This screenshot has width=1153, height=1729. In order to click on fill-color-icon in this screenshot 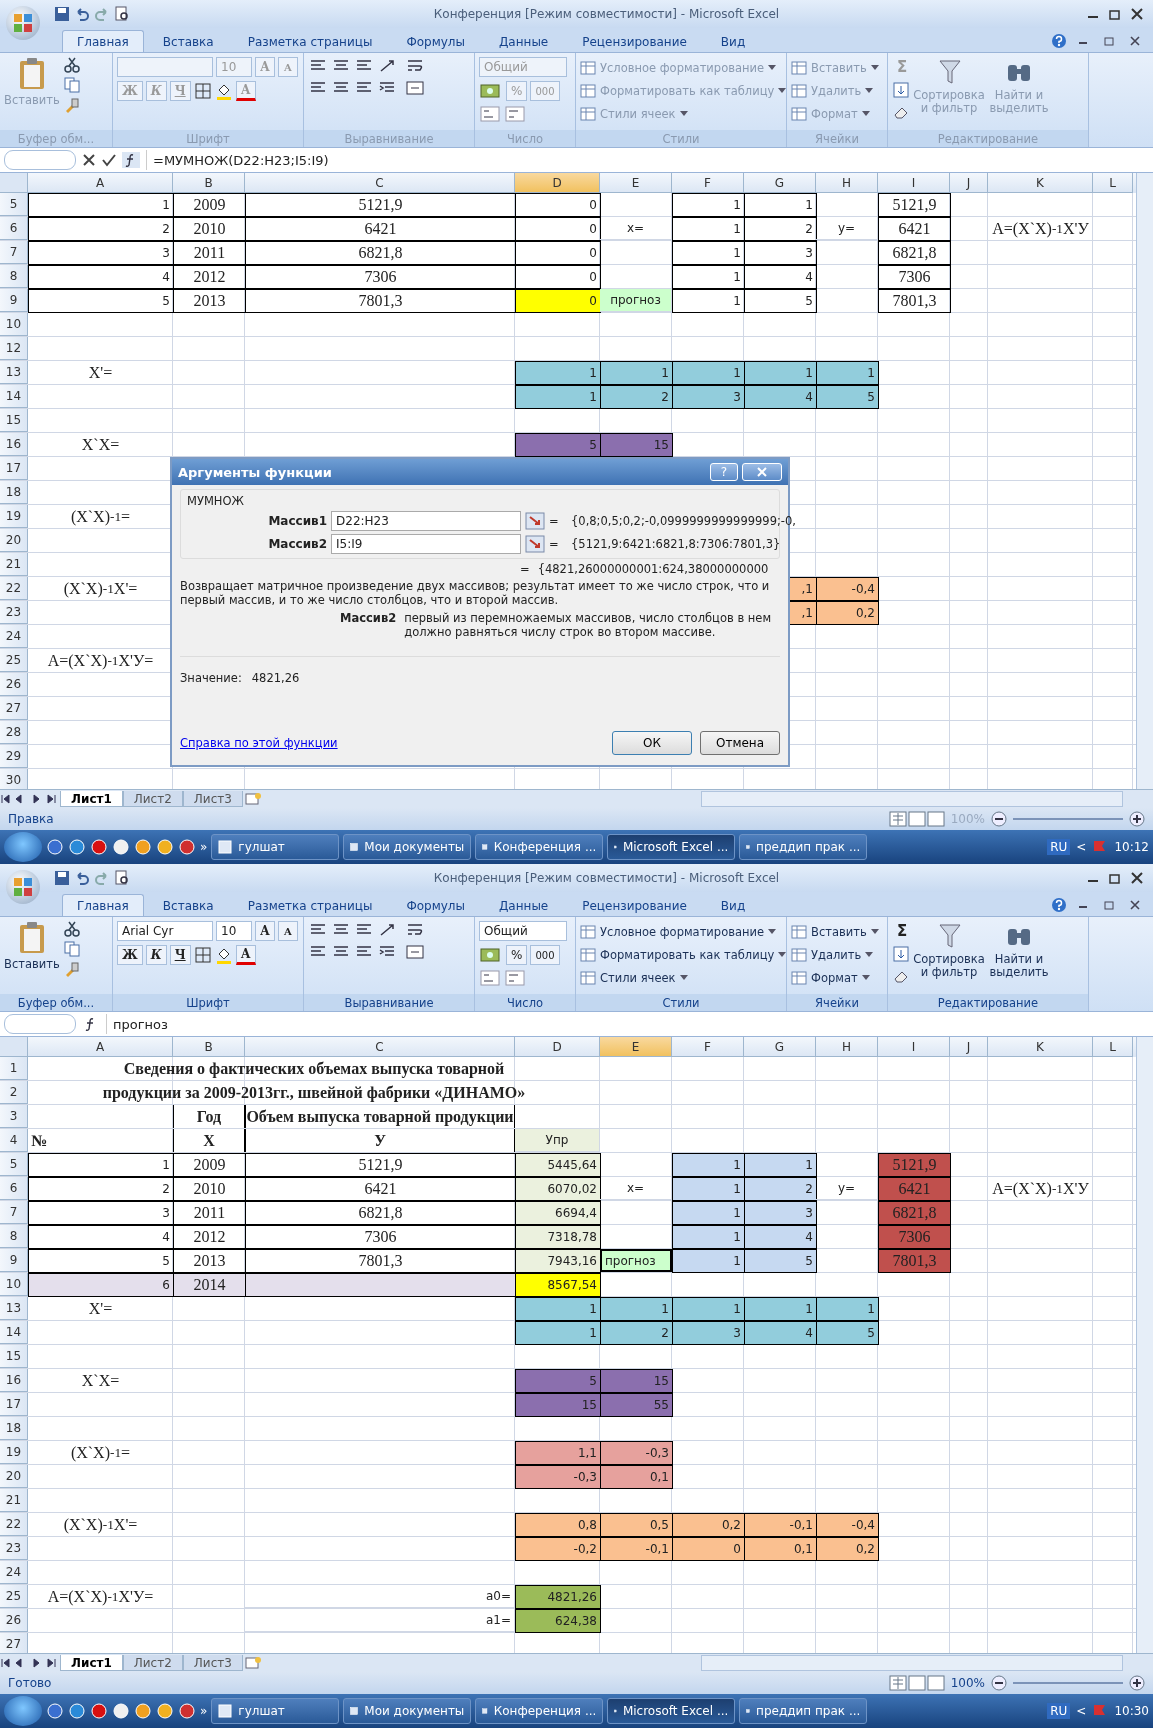, I will do `click(223, 955)`.